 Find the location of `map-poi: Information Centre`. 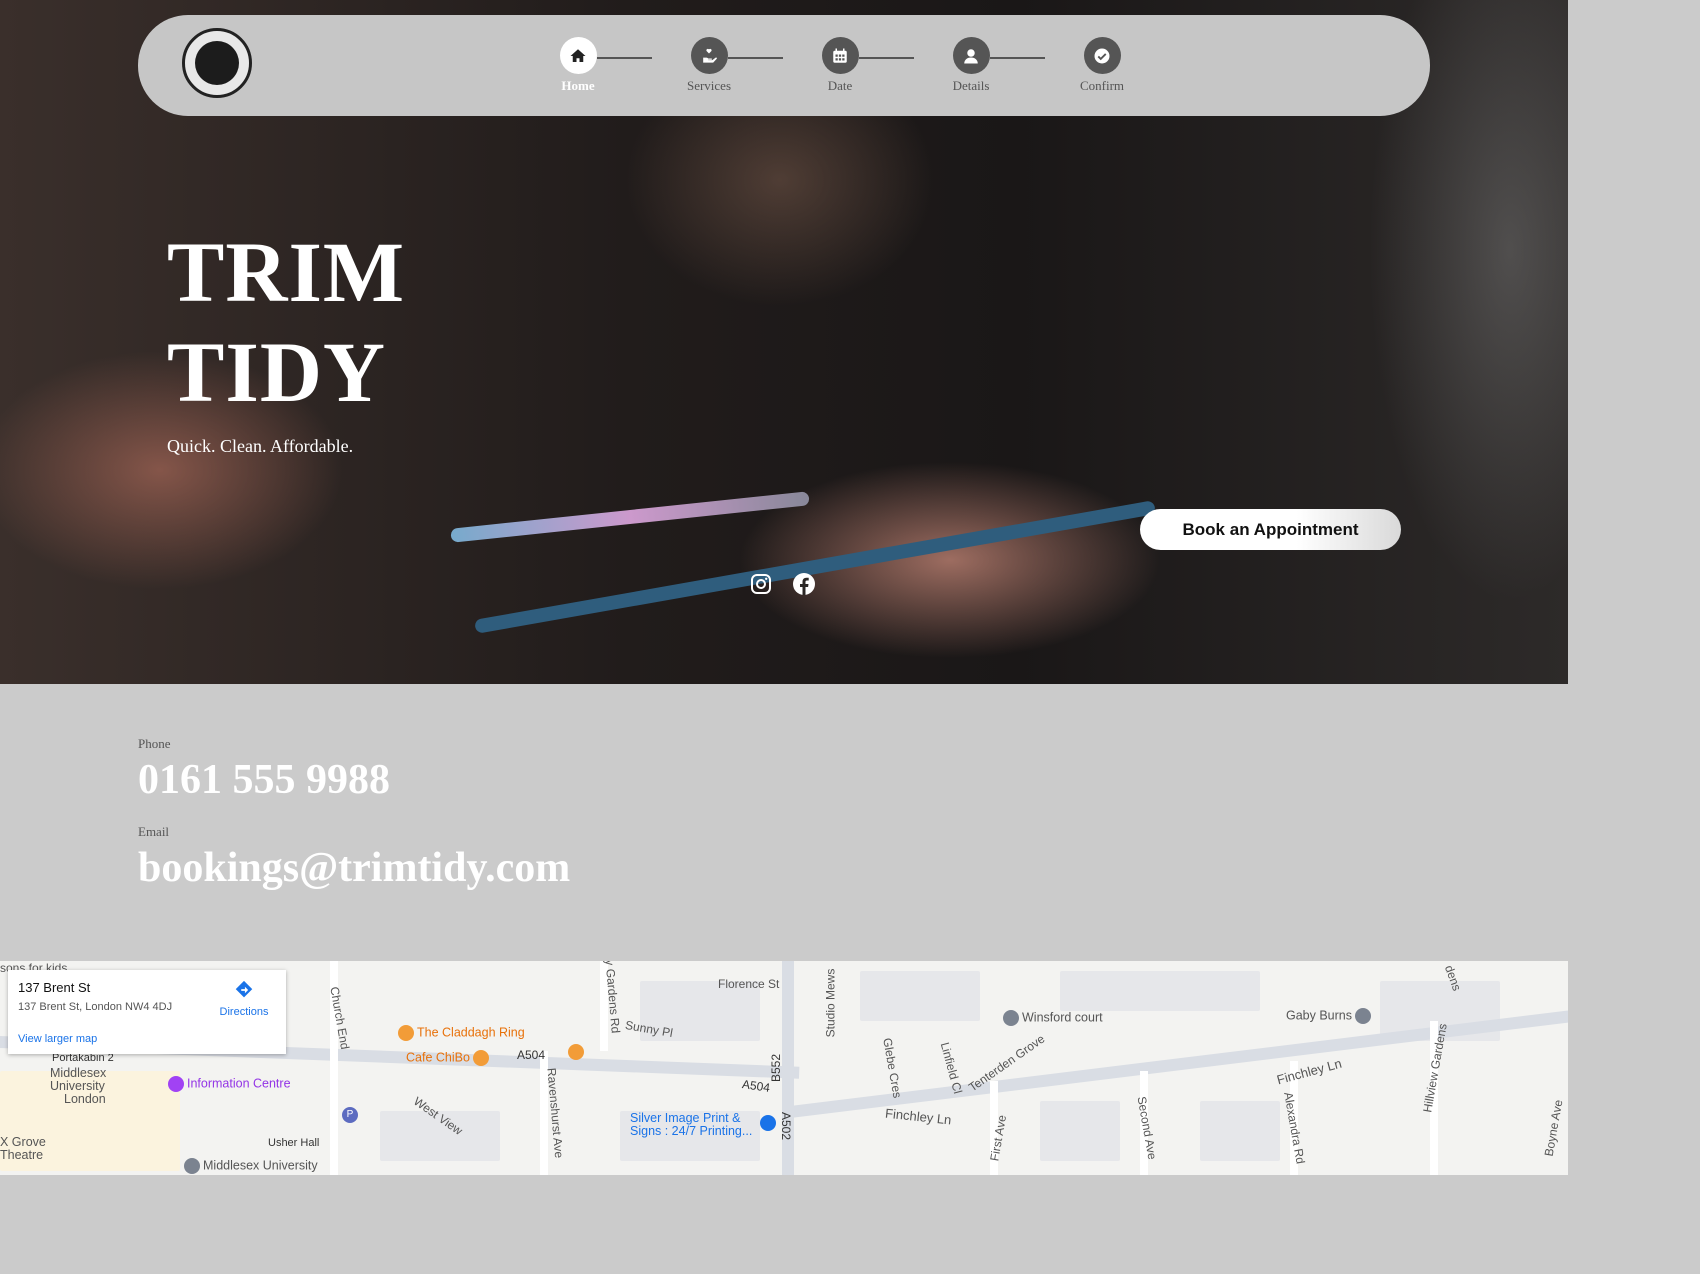

map-poi: Information Centre is located at coordinates (229, 1084).